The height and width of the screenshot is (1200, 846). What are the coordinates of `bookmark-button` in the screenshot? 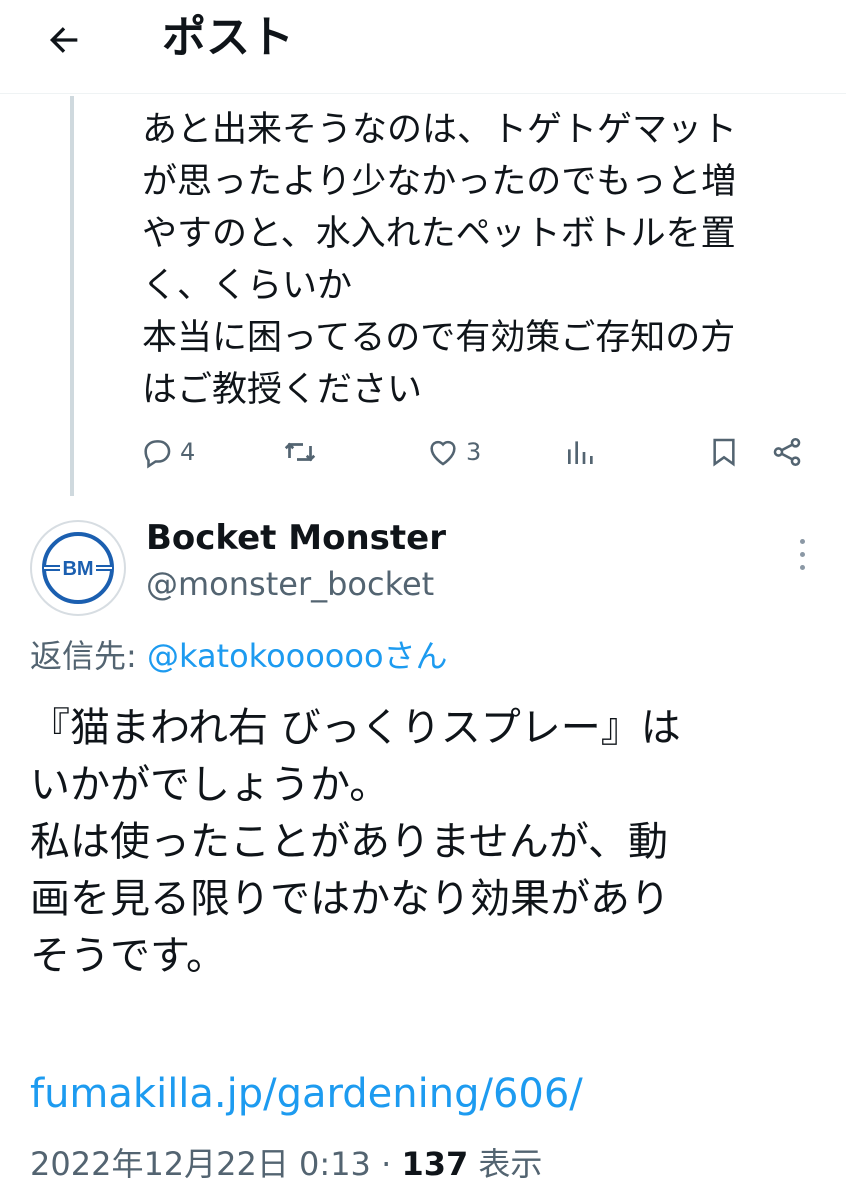 It's located at (724, 452).